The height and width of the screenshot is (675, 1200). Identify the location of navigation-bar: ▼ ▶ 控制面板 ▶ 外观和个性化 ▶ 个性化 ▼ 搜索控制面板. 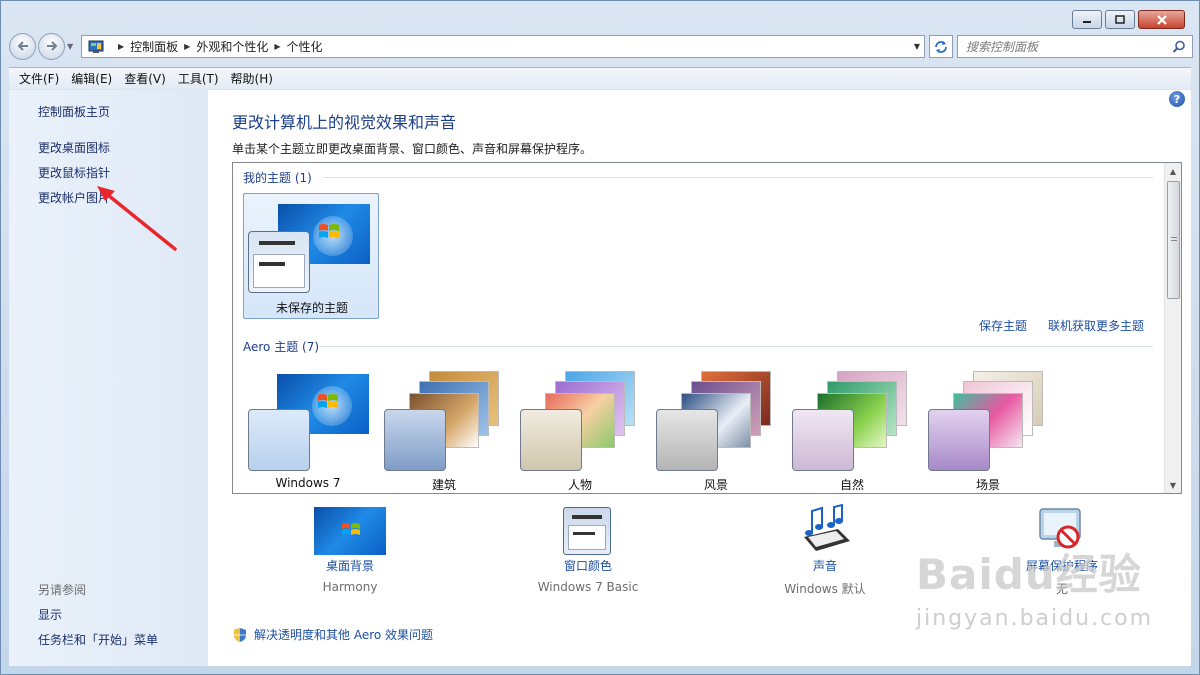
(601, 46).